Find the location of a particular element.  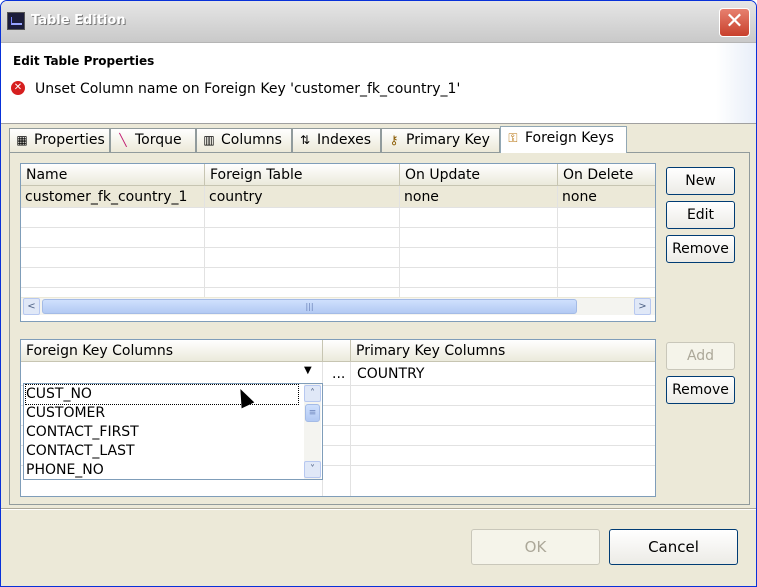

dropdown-option-cust-no: CUST_NO is located at coordinates (162, 394).